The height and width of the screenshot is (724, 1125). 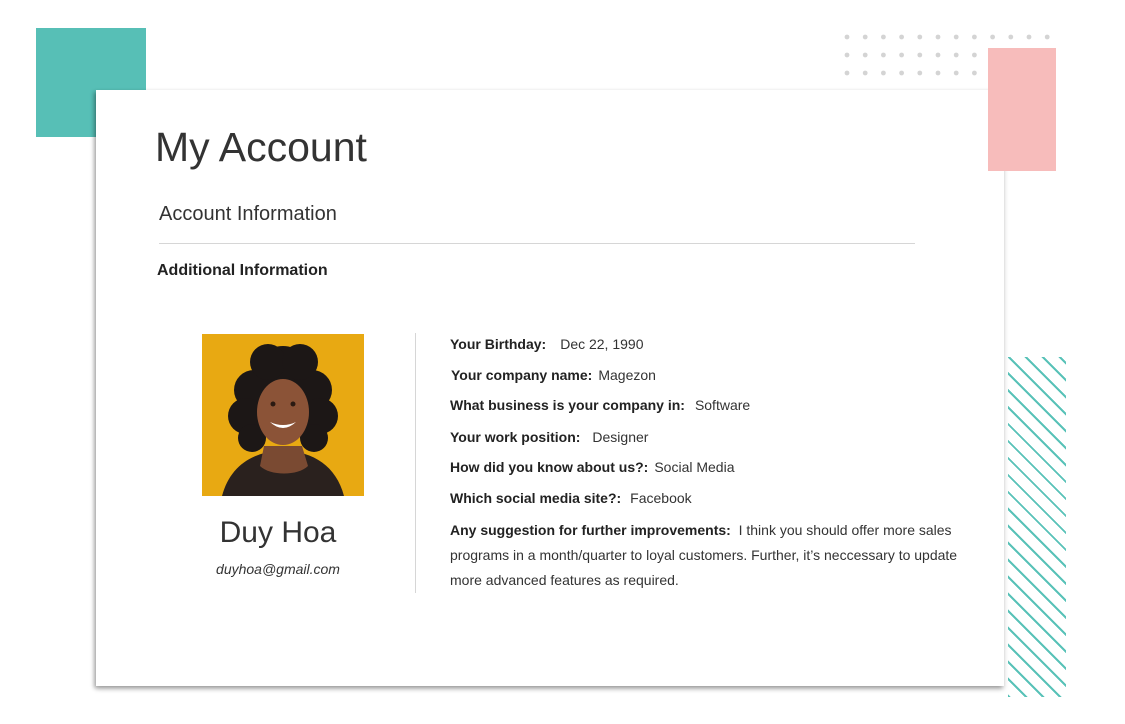 I want to click on section-divider, so click(x=537, y=243).